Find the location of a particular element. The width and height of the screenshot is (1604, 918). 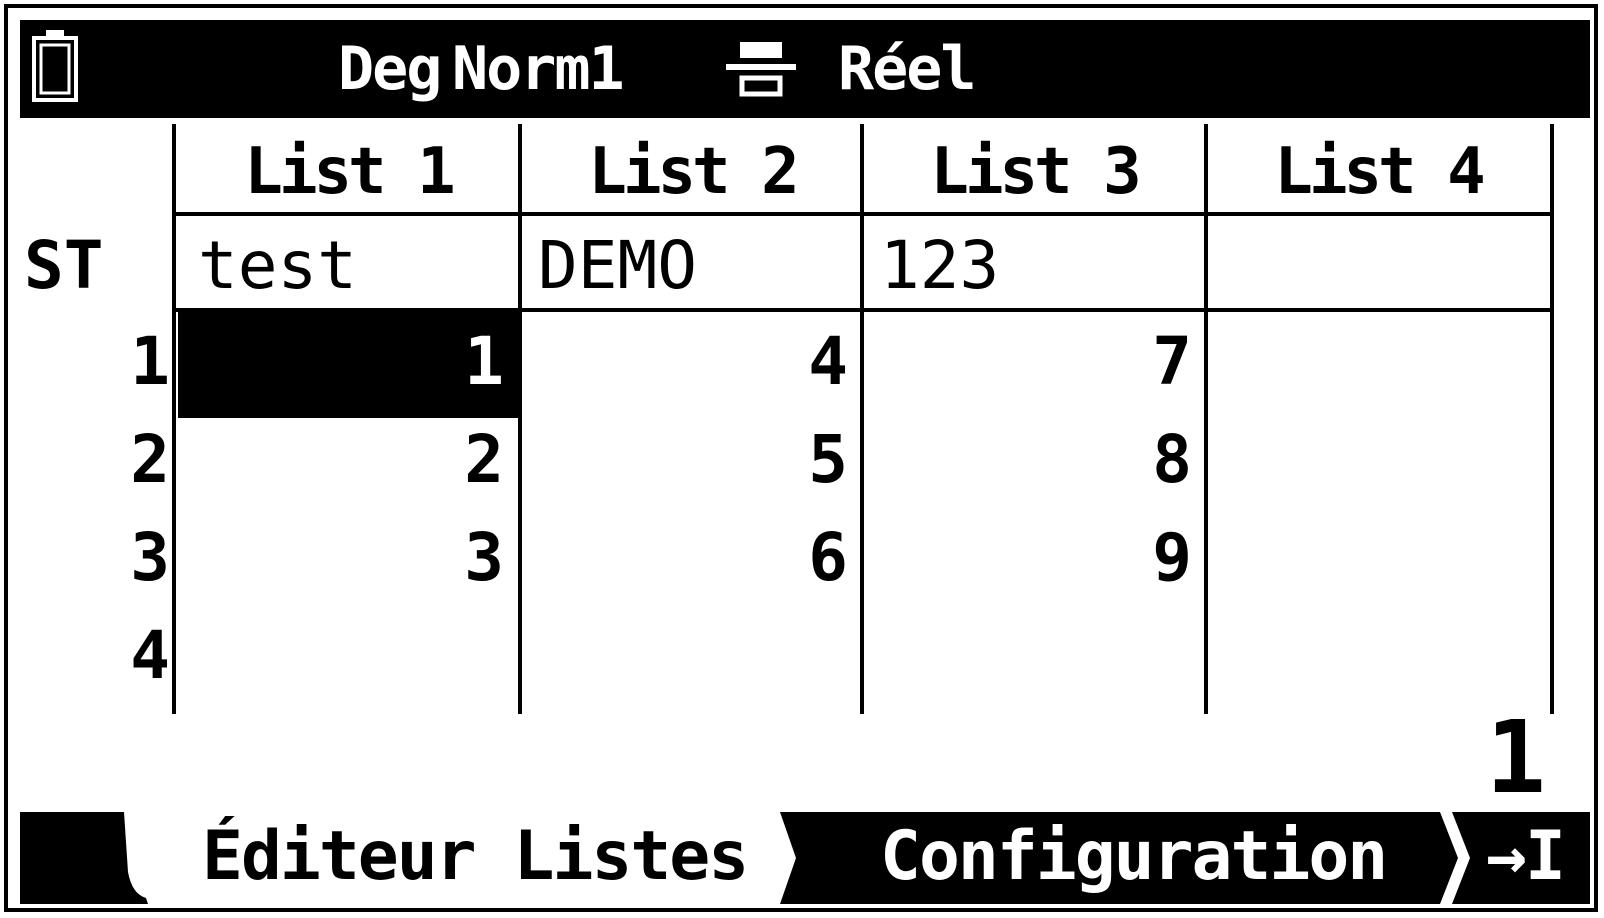

list-2-cell-3: 6 is located at coordinates (690, 558).